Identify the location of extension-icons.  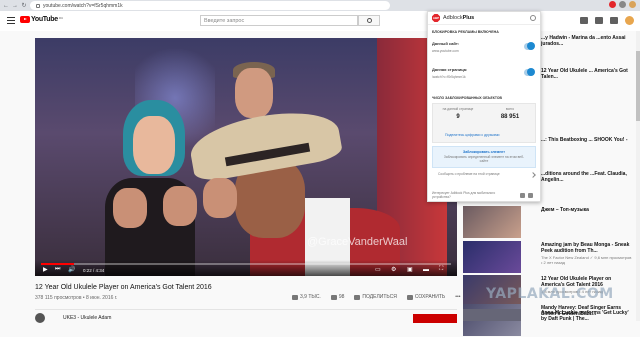
(622, 4).